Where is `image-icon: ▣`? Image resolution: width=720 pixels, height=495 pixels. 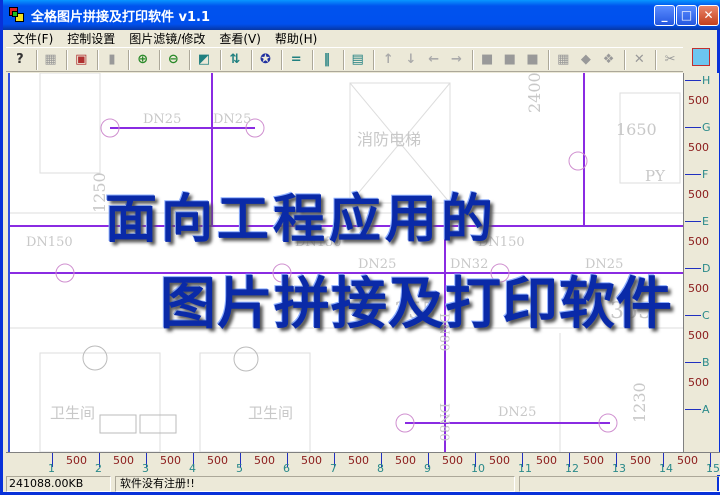 image-icon: ▣ is located at coordinates (81, 60).